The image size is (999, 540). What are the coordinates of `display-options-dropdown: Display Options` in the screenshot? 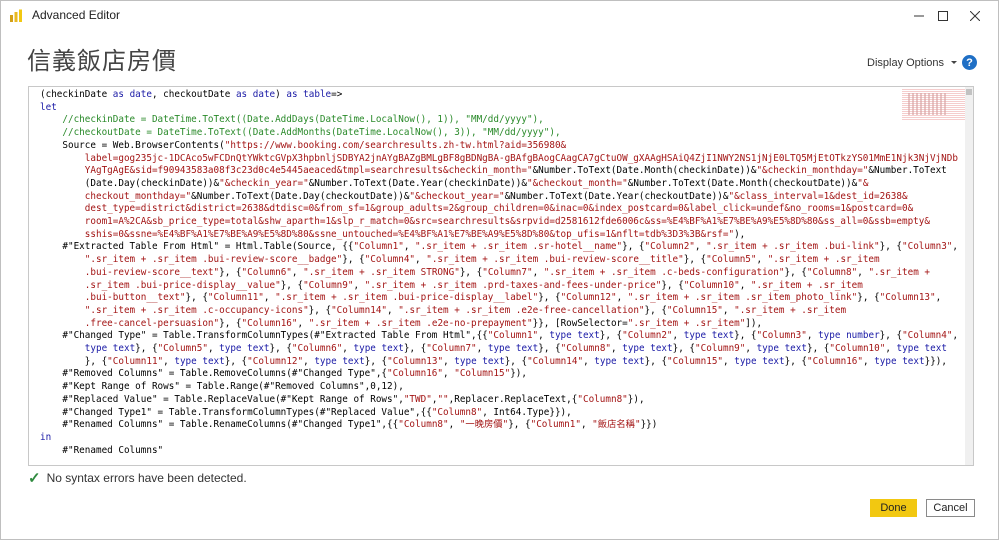 It's located at (912, 63).